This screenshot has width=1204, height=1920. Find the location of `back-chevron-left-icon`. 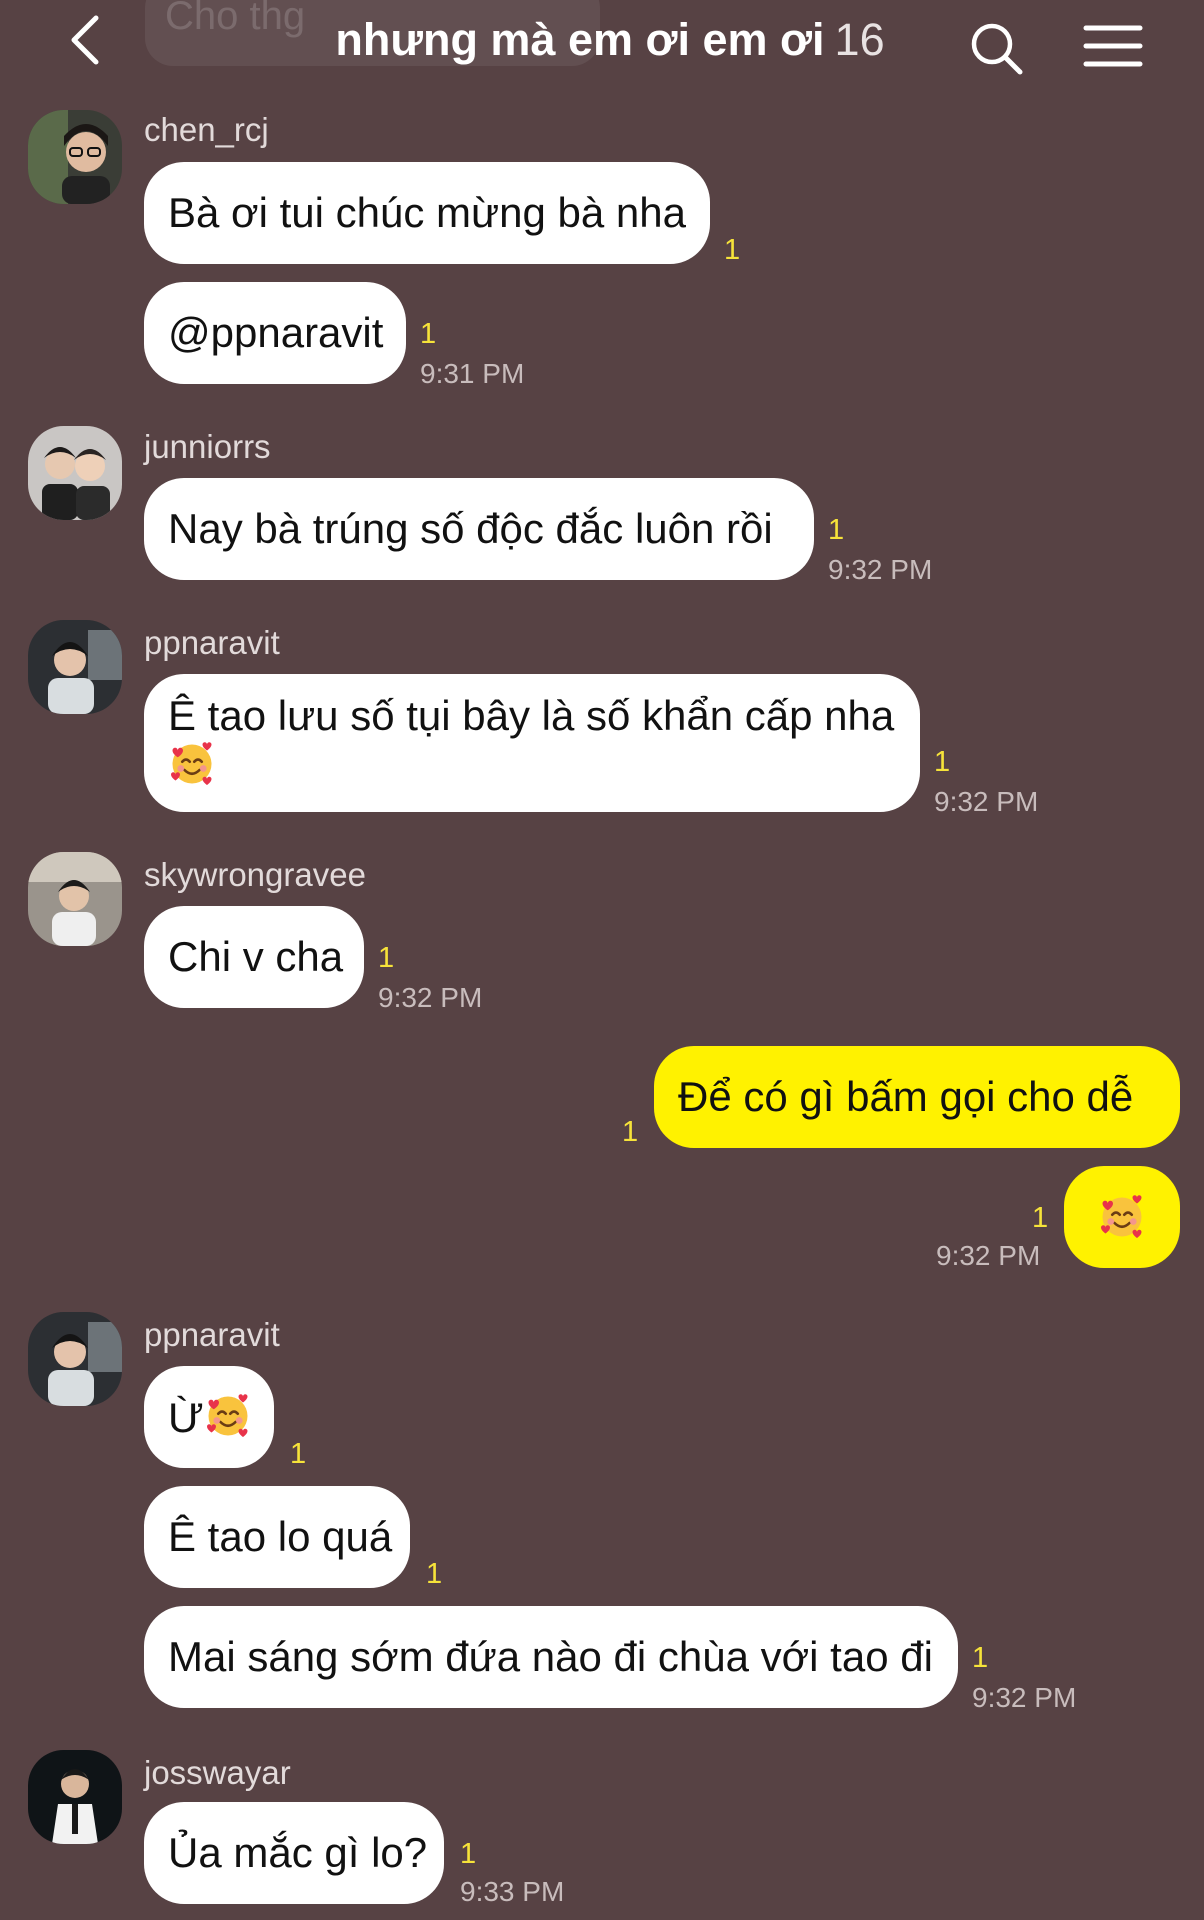

back-chevron-left-icon is located at coordinates (85, 40).